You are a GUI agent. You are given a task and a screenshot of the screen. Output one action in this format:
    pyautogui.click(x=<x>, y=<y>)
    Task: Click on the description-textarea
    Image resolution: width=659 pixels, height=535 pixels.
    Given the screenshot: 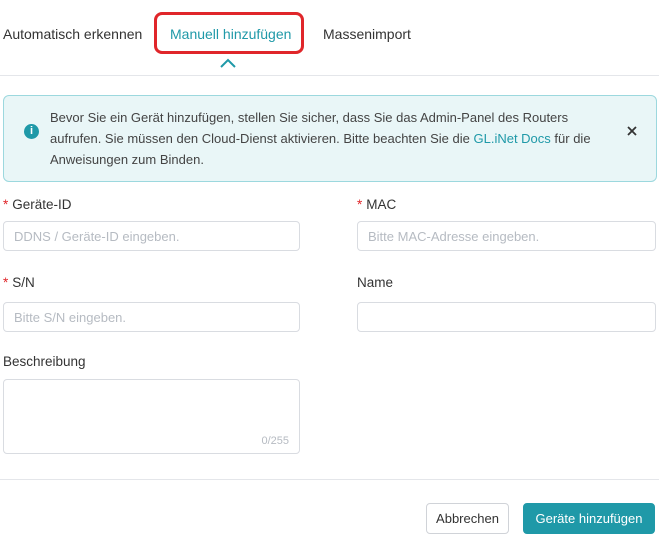 What is the action you would take?
    pyautogui.click(x=151, y=416)
    